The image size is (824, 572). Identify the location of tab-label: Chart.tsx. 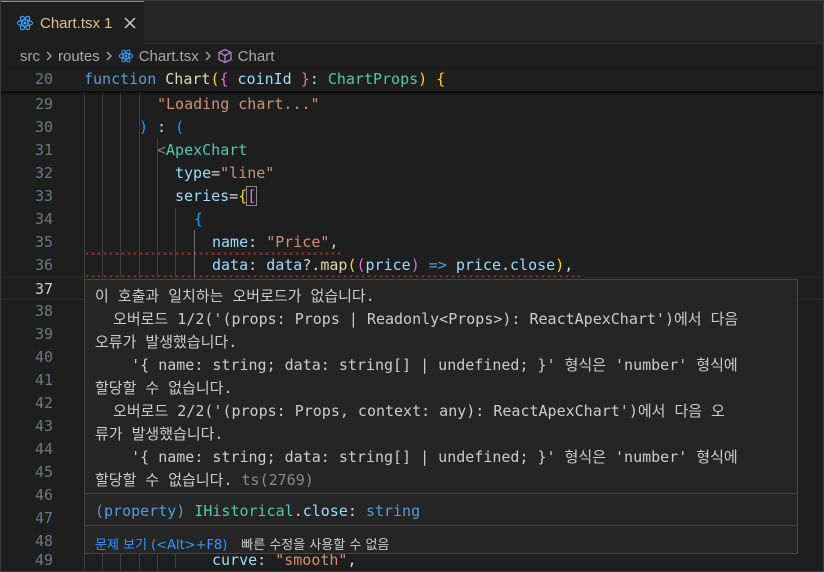
(70, 23).